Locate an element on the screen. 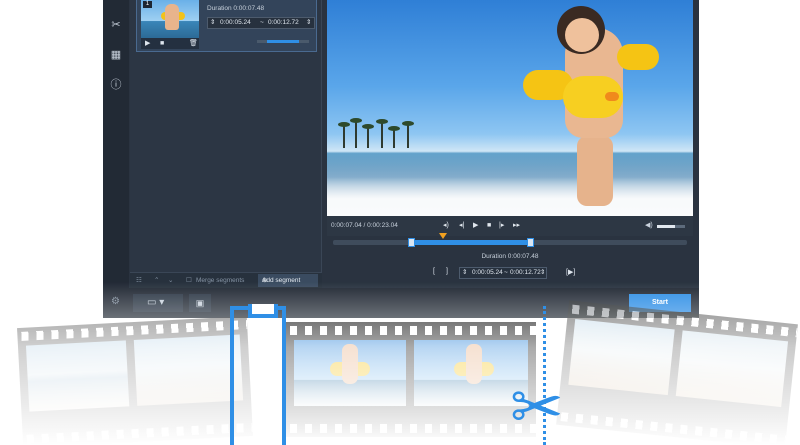 The height and width of the screenshot is (445, 800). layers-icon: ▦ is located at coordinates (116, 55).